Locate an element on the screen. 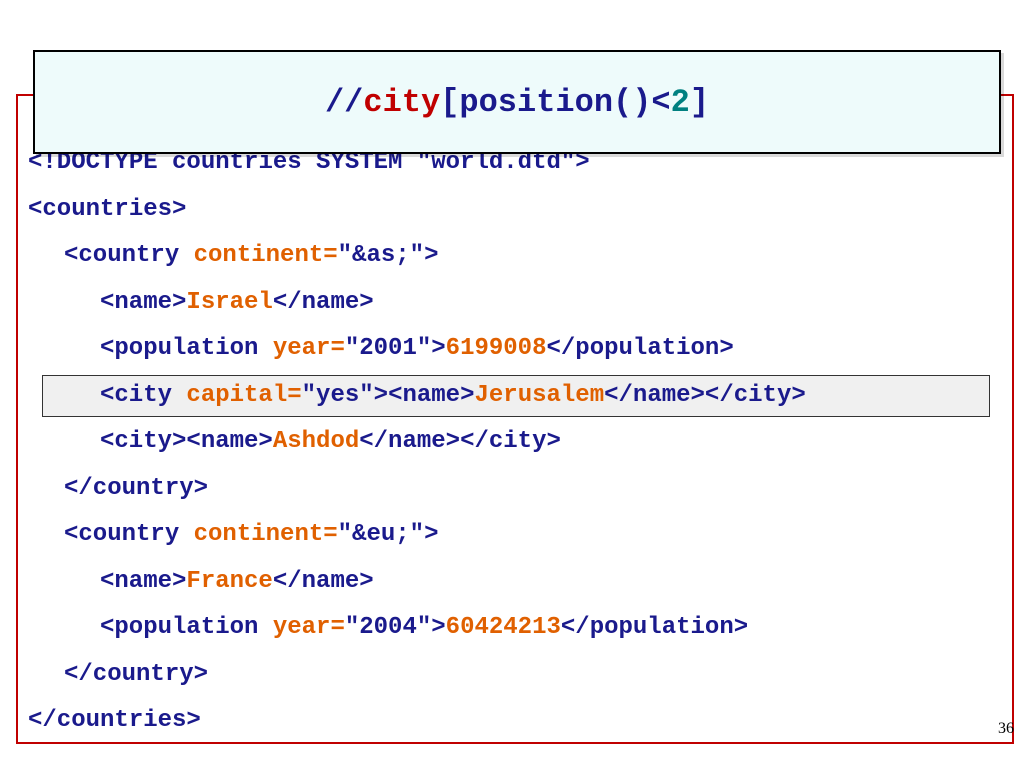 The width and height of the screenshot is (1024, 768). code-value: Jerusalem is located at coordinates (539, 395).